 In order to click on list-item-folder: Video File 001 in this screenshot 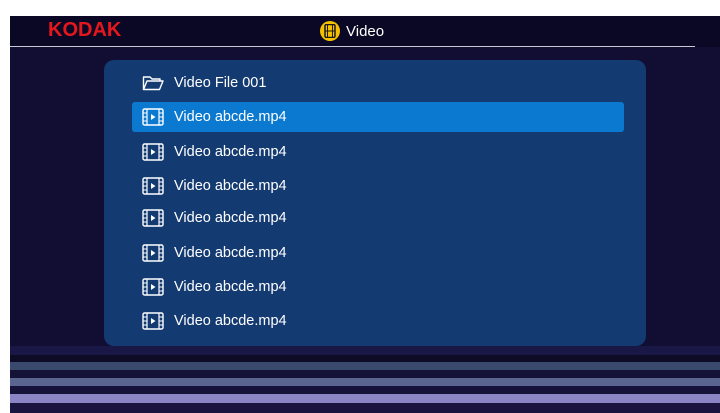, I will do `click(378, 83)`.